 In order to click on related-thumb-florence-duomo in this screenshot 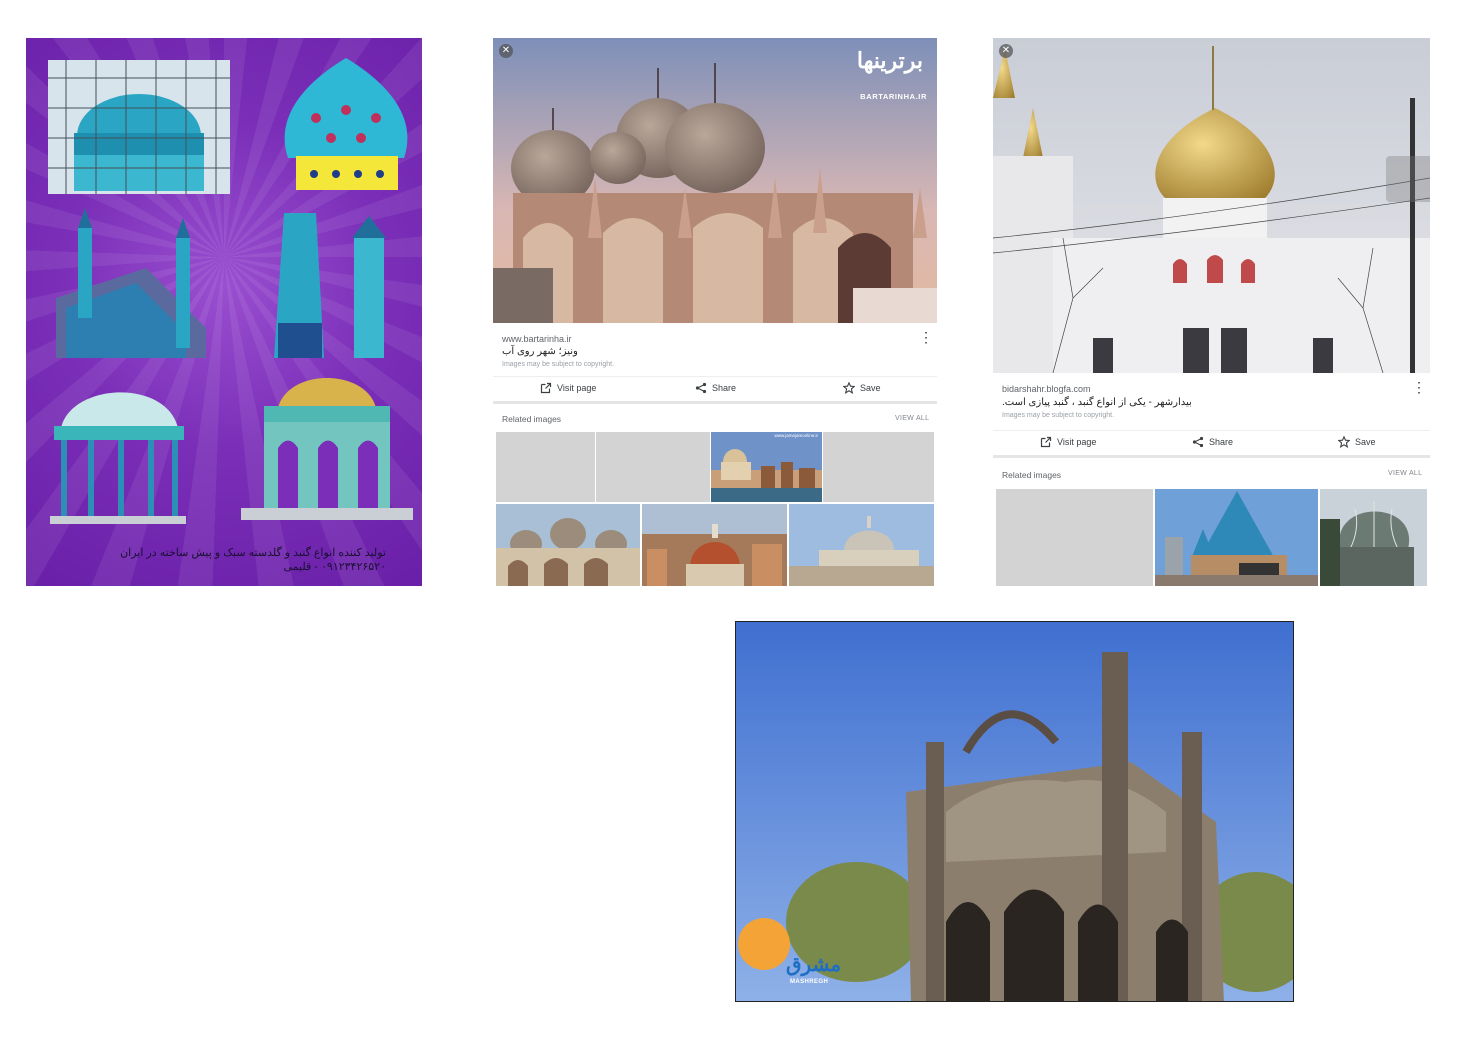, I will do `click(714, 545)`.